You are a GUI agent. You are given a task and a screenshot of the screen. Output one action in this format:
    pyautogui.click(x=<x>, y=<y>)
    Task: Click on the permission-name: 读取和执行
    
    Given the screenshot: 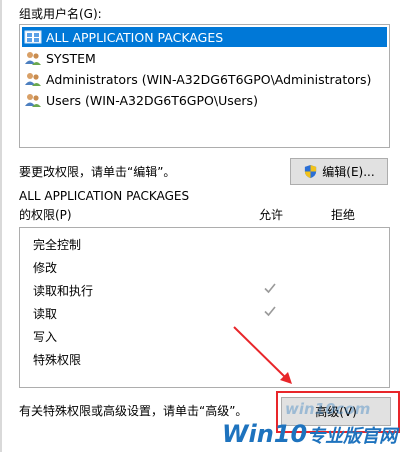 What is the action you would take?
    pyautogui.click(x=63, y=291)
    